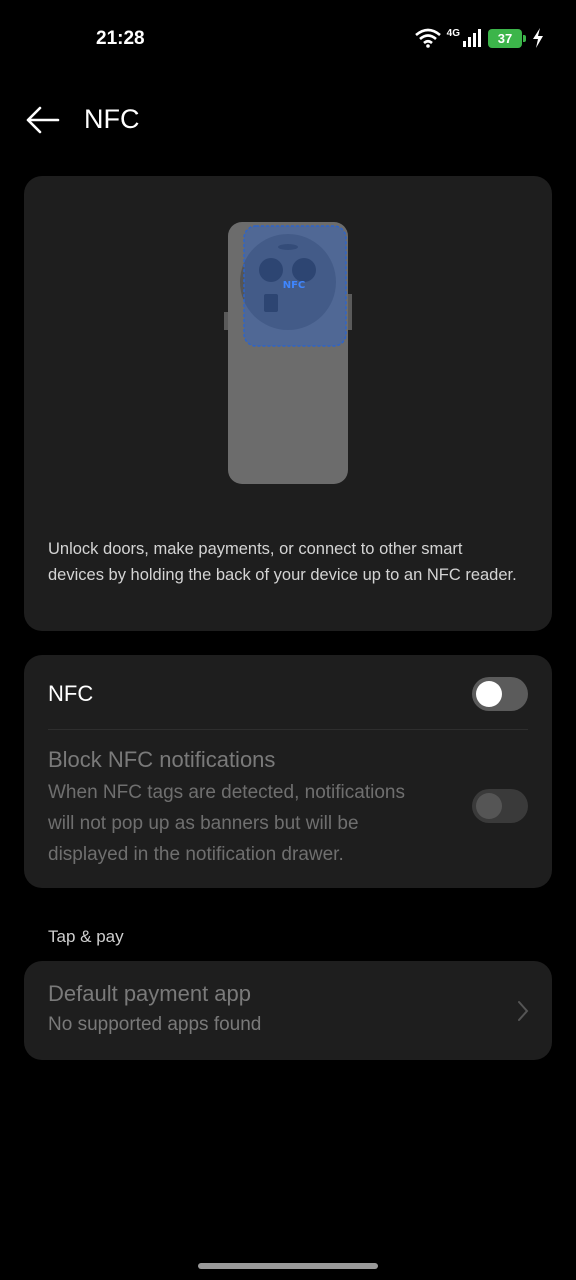  I want to click on home-indicator, so click(288, 1266).